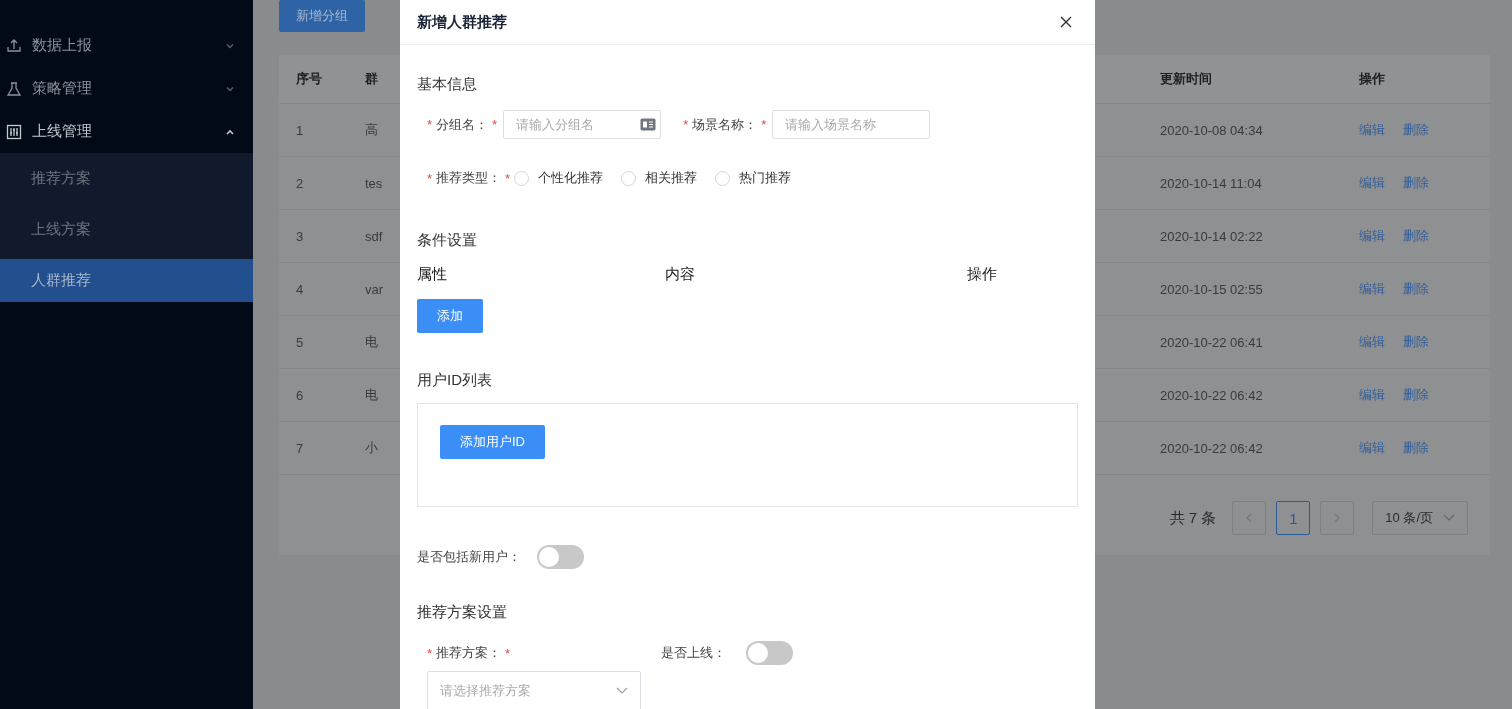  I want to click on field-label: 分组名：, so click(462, 124).